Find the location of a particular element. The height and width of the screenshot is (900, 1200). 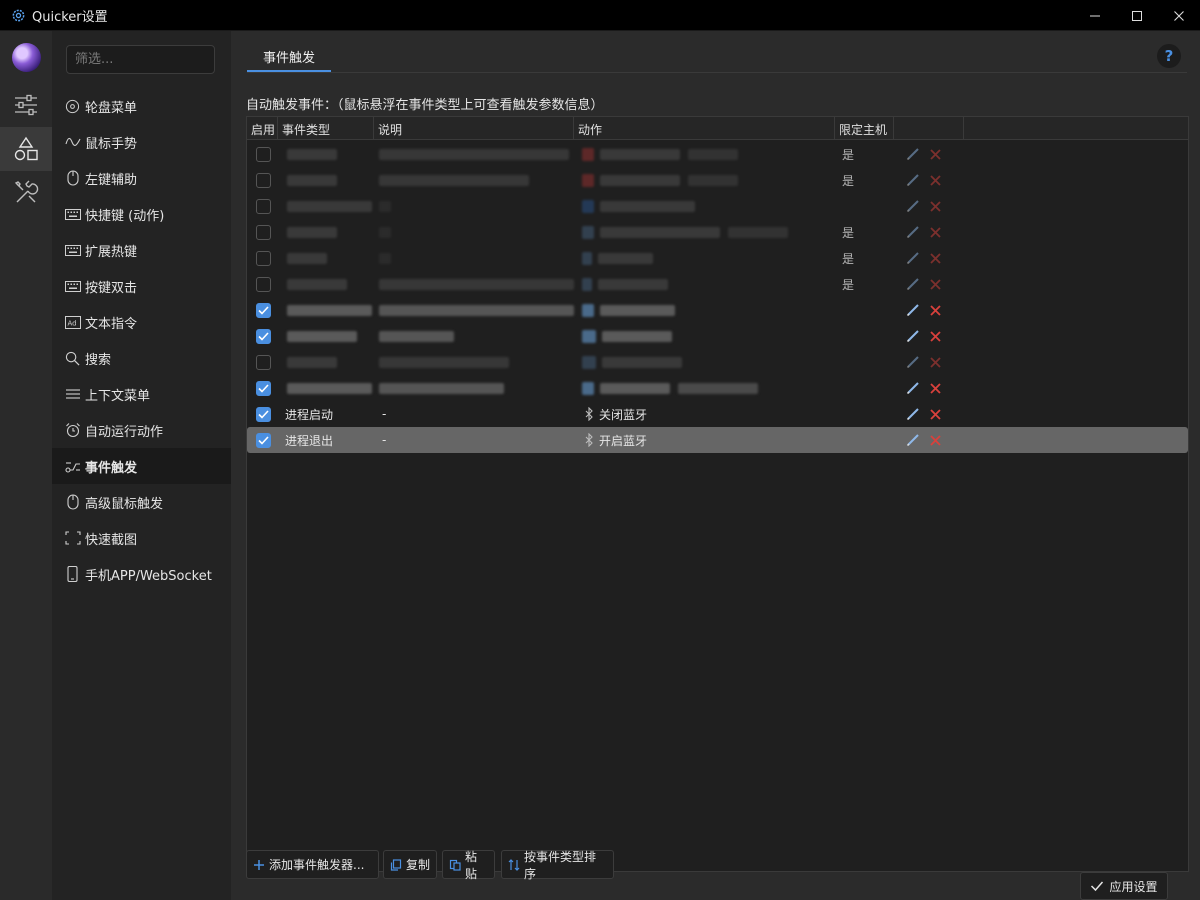

search-icon is located at coordinates (72, 358).